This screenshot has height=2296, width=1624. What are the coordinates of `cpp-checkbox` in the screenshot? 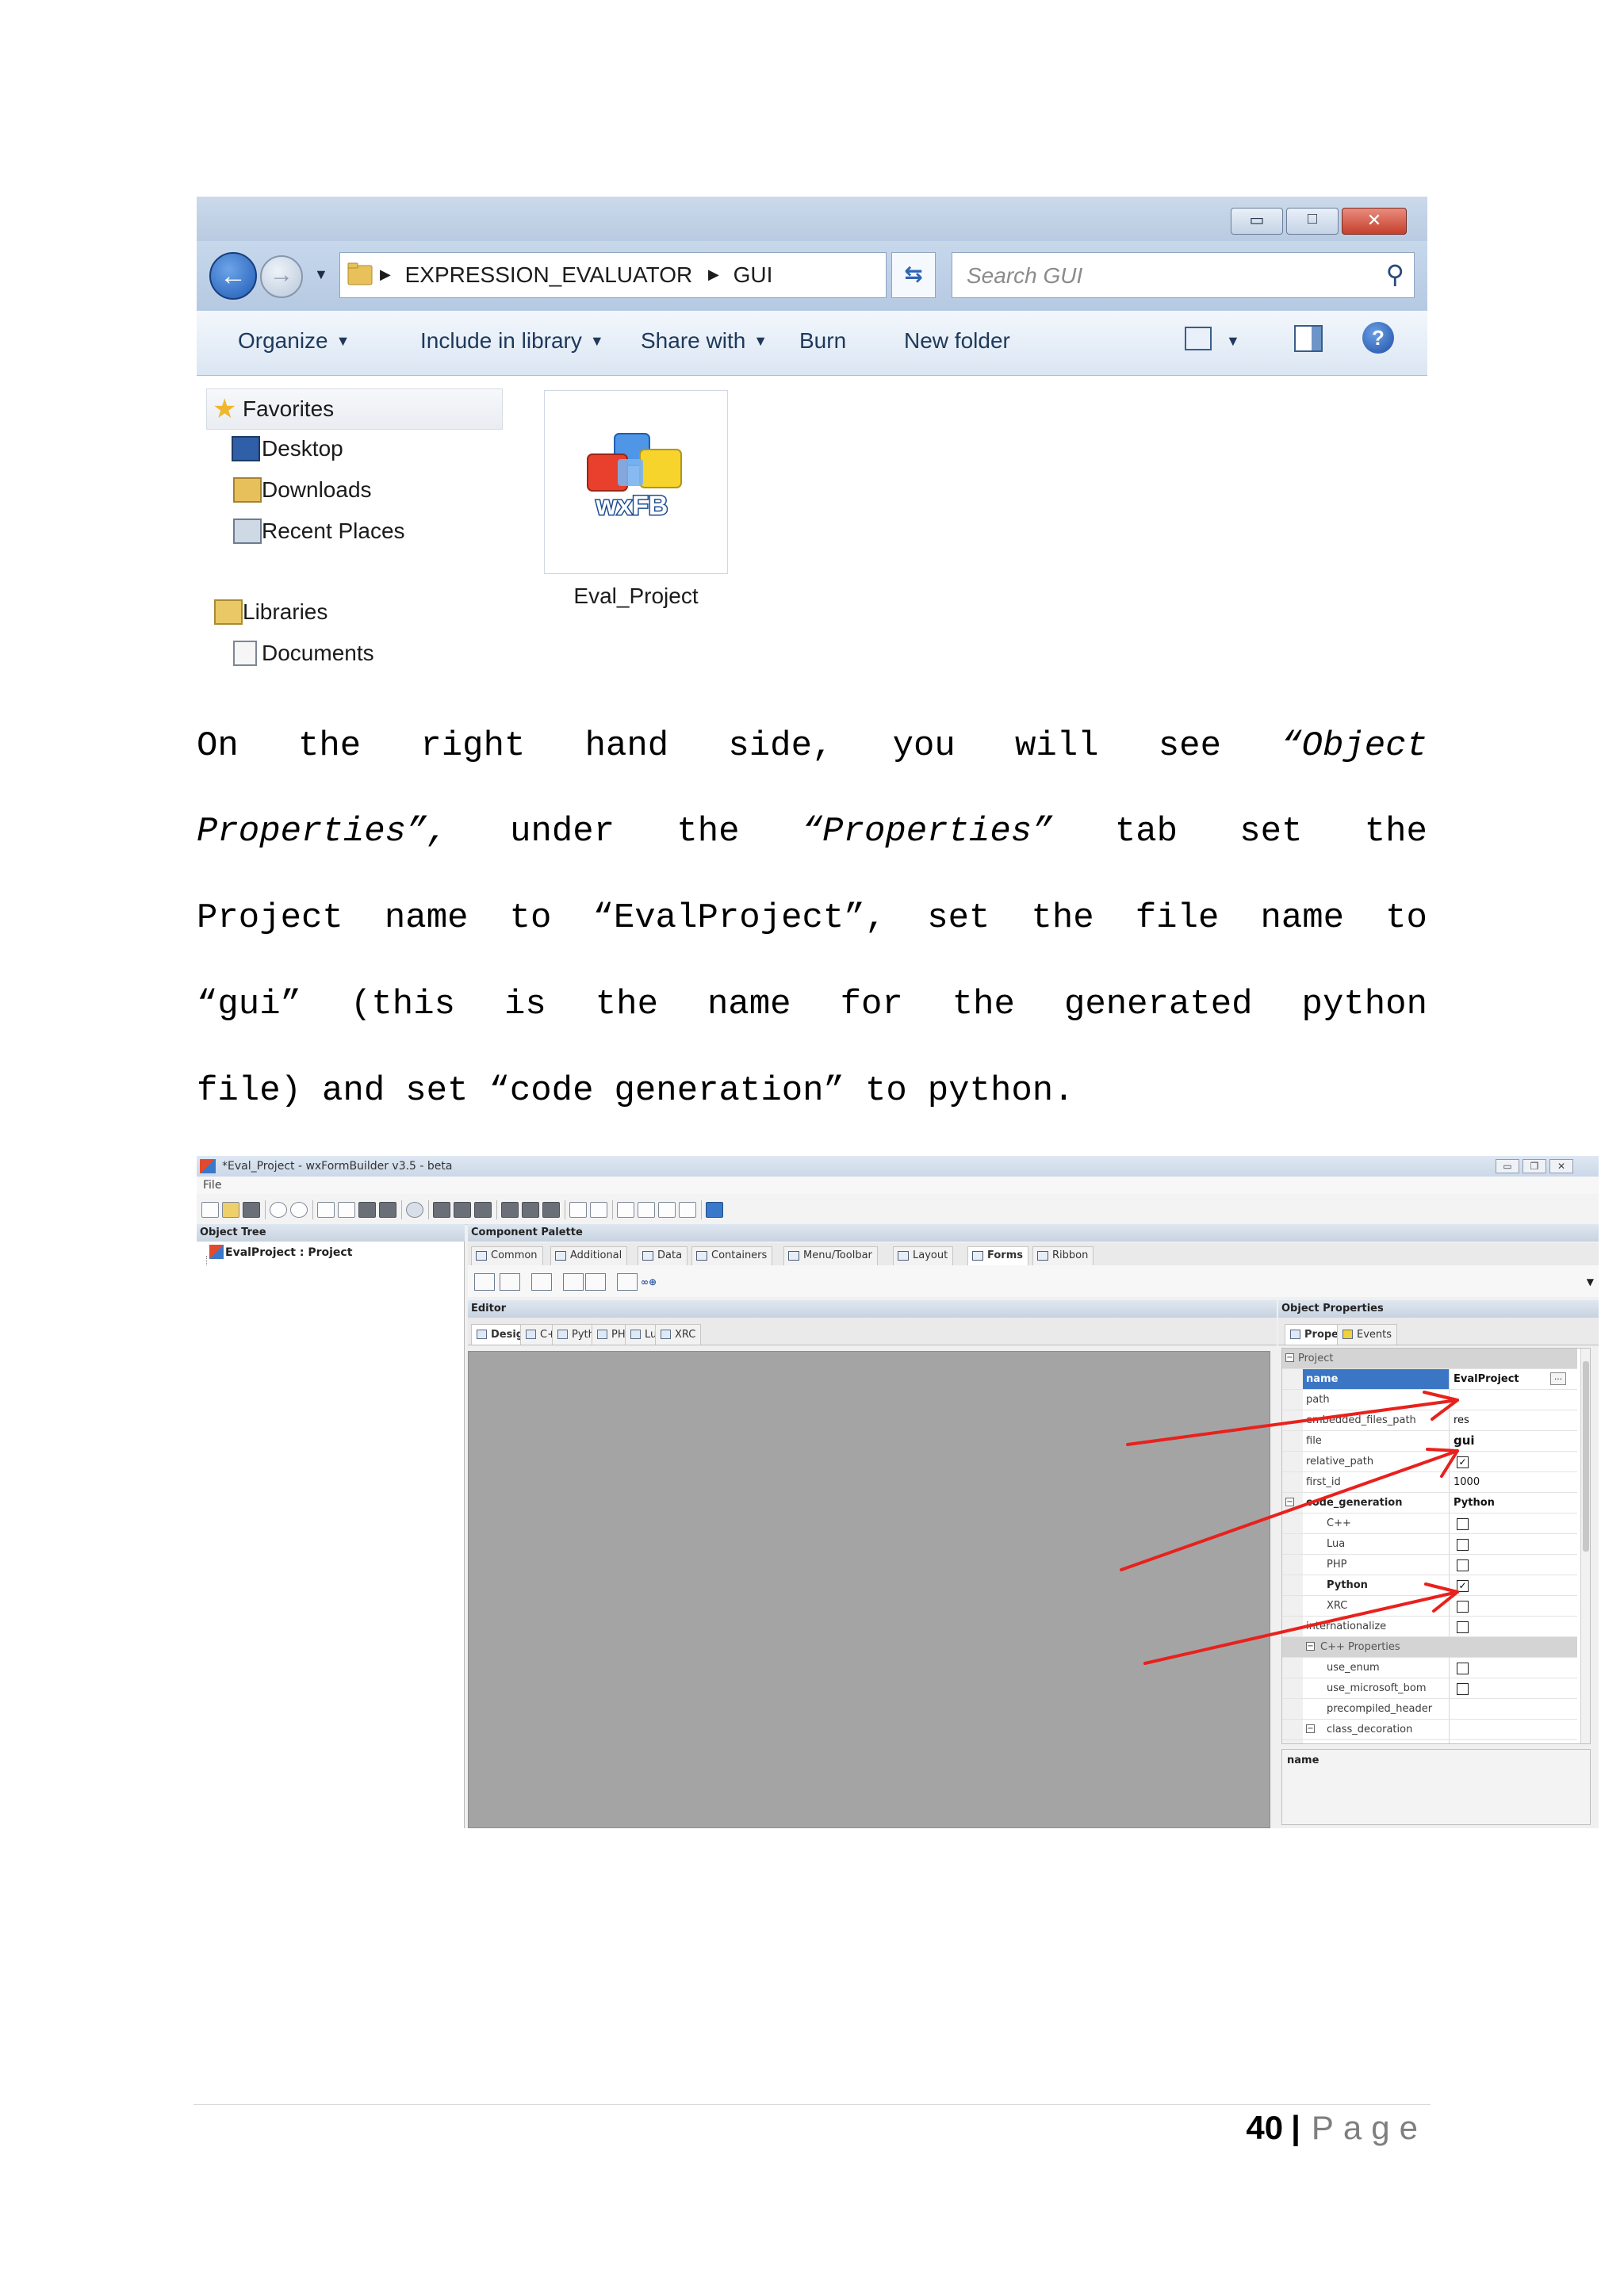 It's located at (1463, 1524).